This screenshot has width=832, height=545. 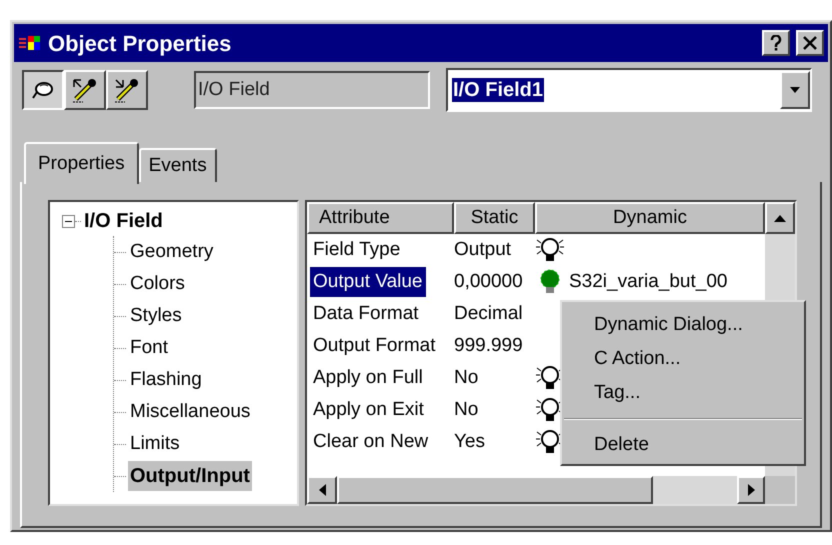 What do you see at coordinates (140, 44) in the screenshot?
I see `window-title: Object Properties` at bounding box center [140, 44].